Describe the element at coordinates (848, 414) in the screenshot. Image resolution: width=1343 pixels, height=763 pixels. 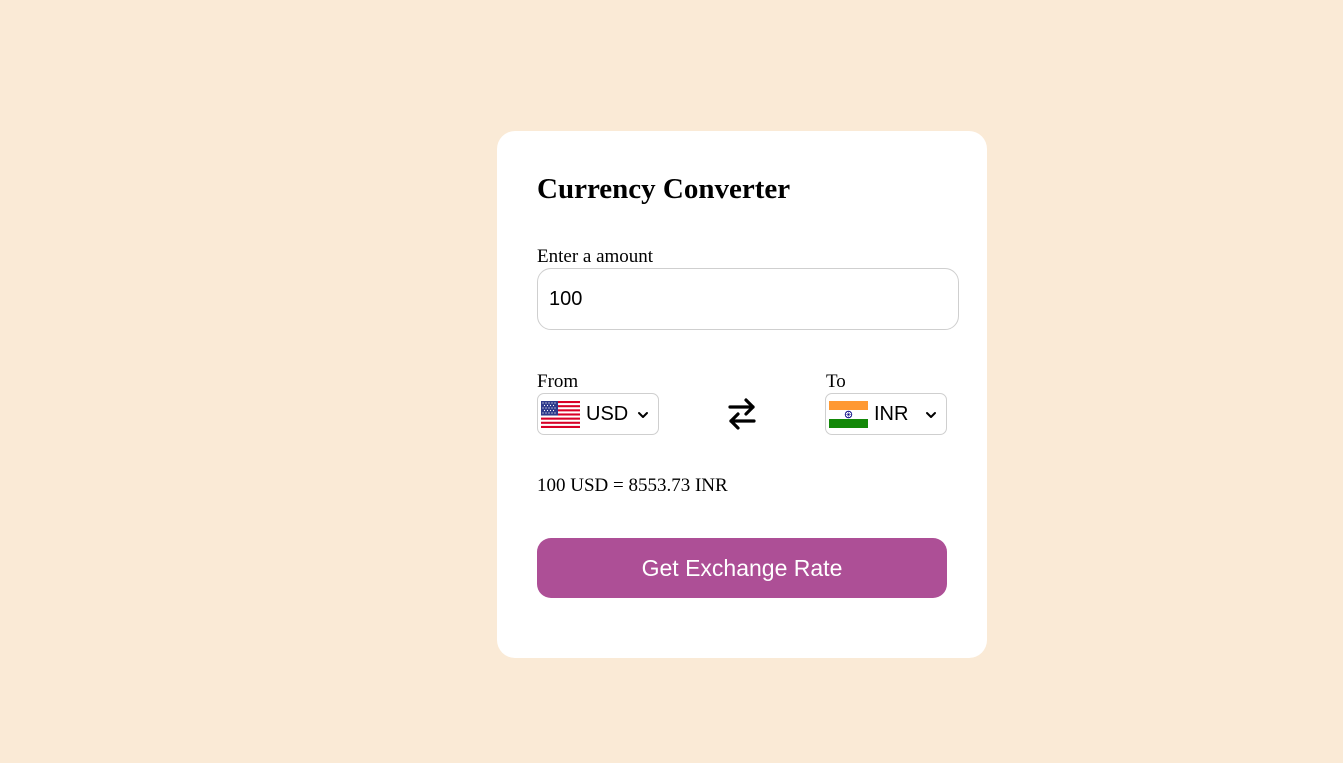
I see `india-flag-icon` at that location.